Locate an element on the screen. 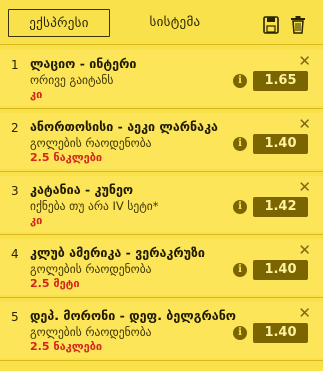 This screenshot has width=323, height=371. bet-number: 5 is located at coordinates (15, 317).